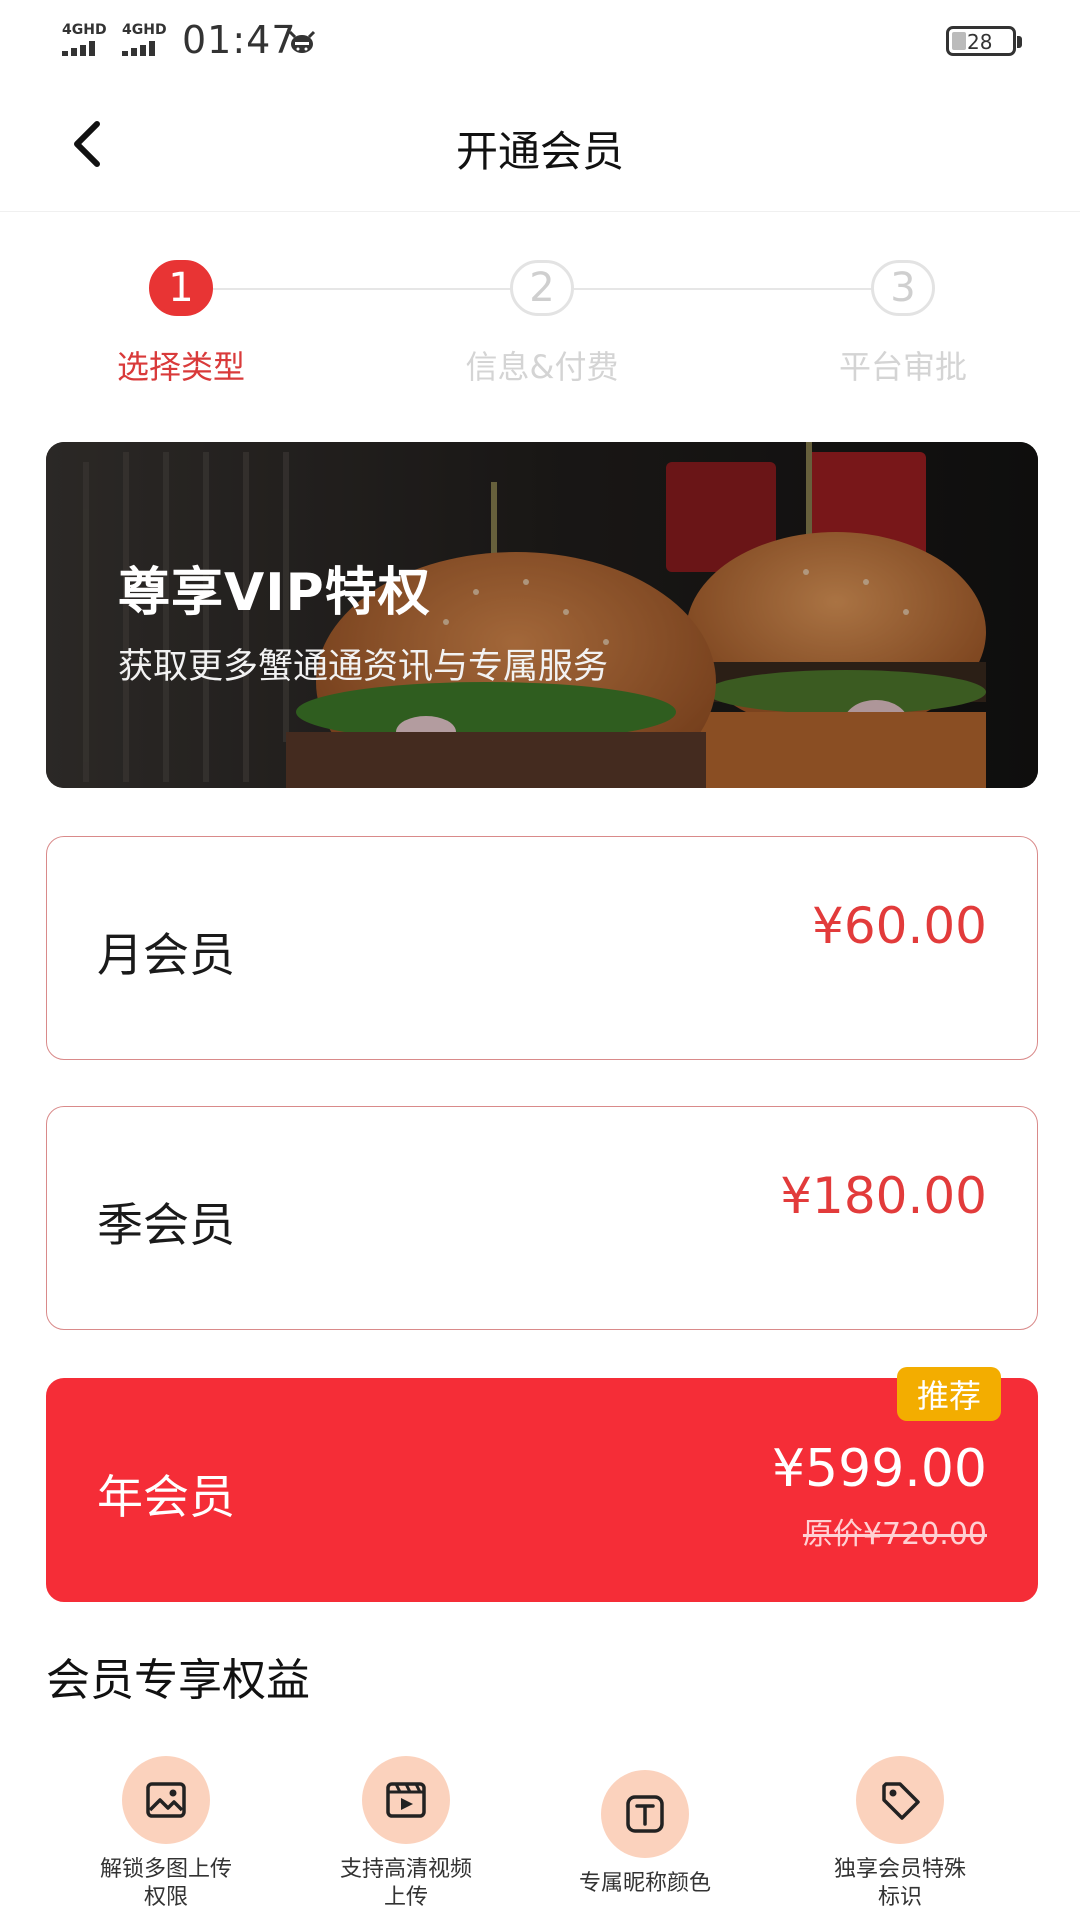  I want to click on original-price: 原价¥720.00, so click(894, 1534).